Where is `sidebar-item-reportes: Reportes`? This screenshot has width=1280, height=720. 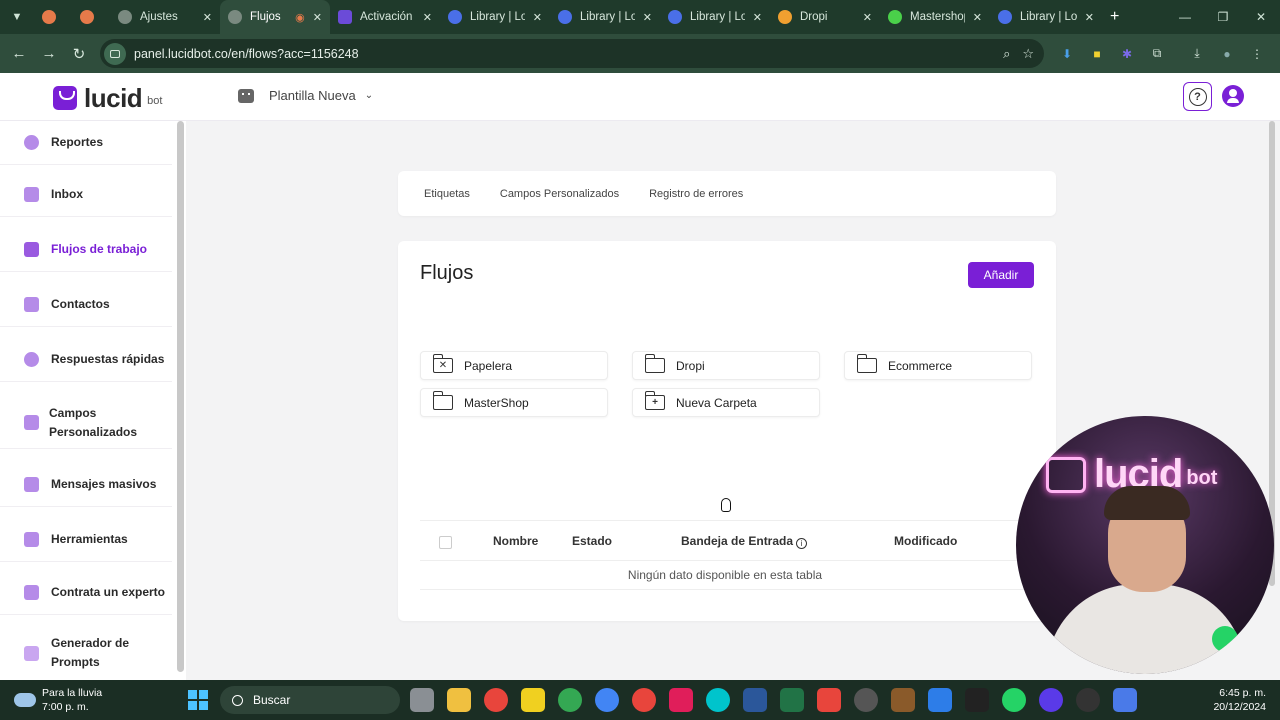
sidebar-item-reportes: Reportes is located at coordinates (86, 143).